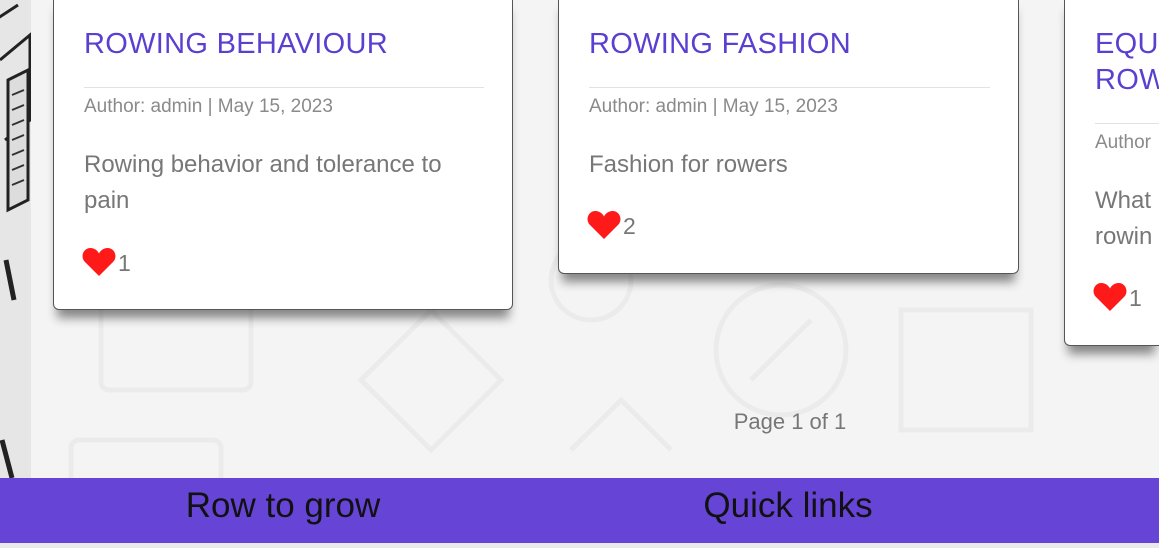 The width and height of the screenshot is (1159, 548). What do you see at coordinates (579, 513) in the screenshot?
I see `footer: Row to grow Quick links` at bounding box center [579, 513].